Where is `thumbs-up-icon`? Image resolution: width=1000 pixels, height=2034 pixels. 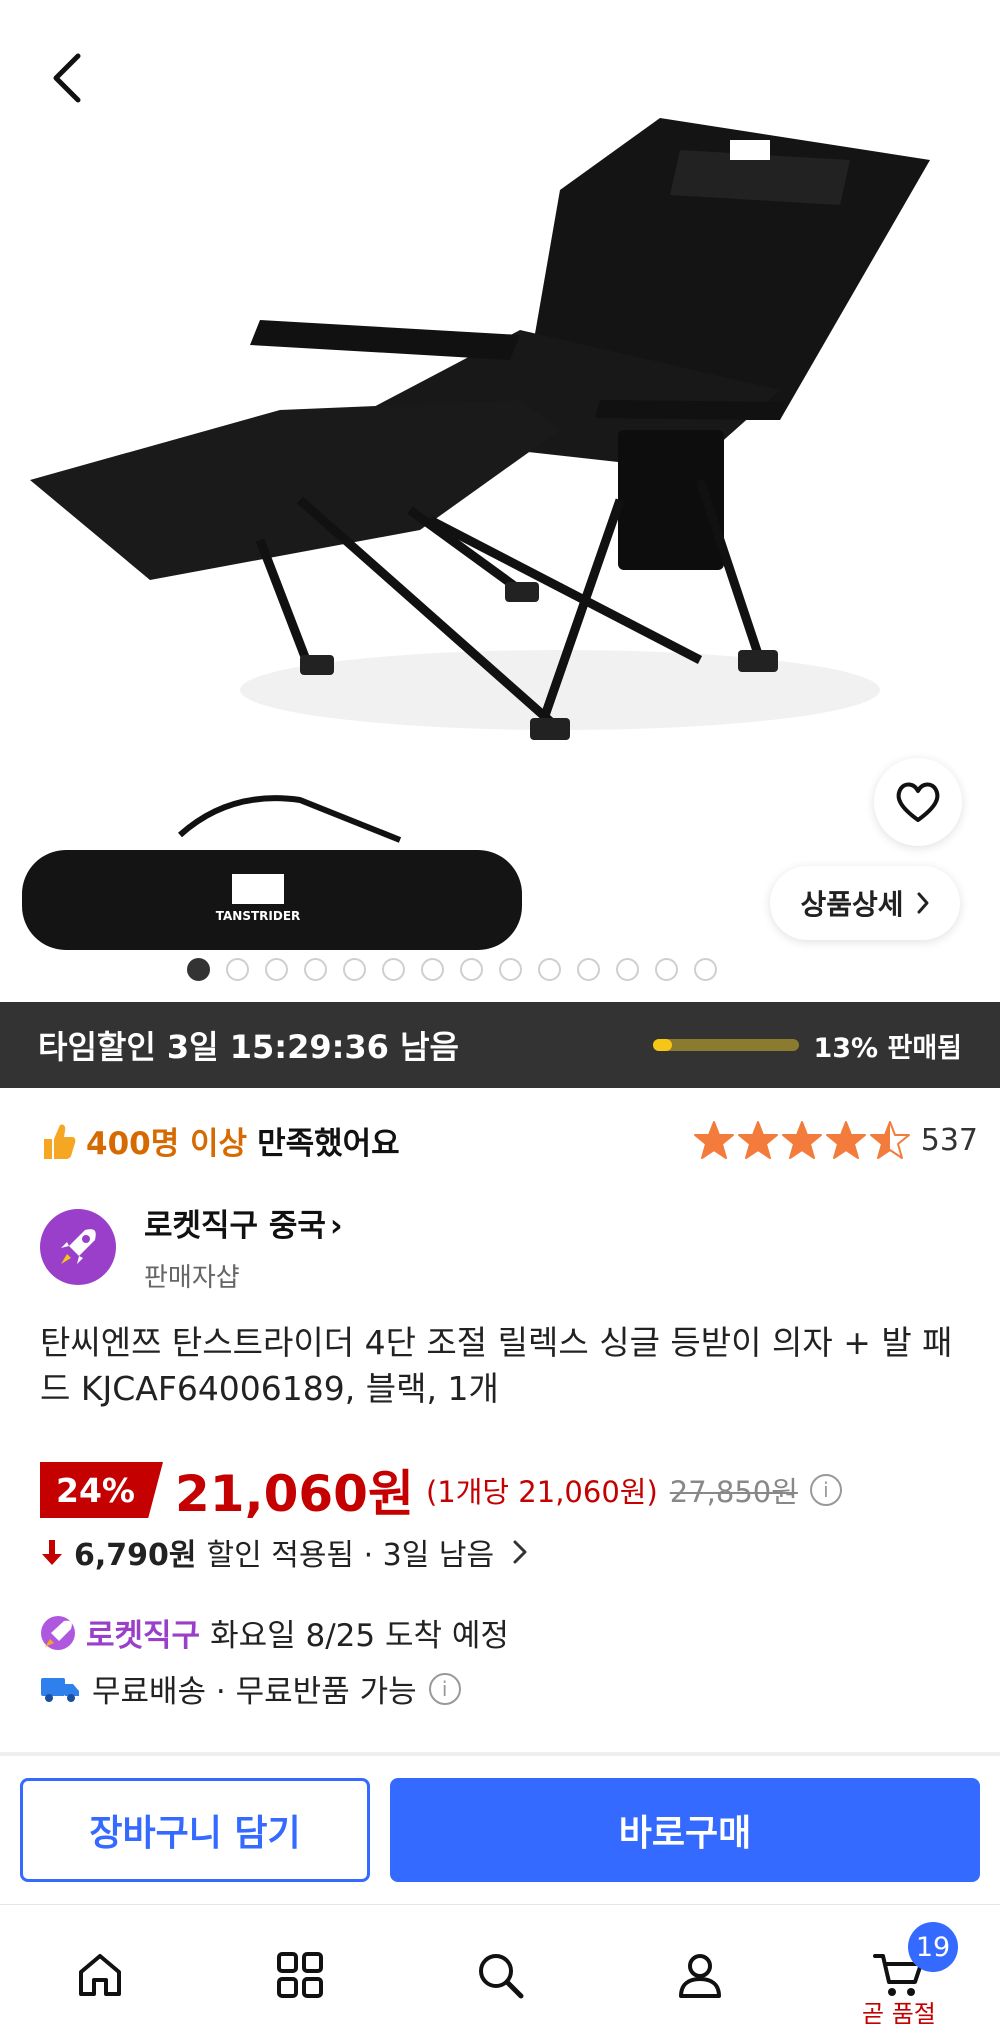 thumbs-up-icon is located at coordinates (60, 1141).